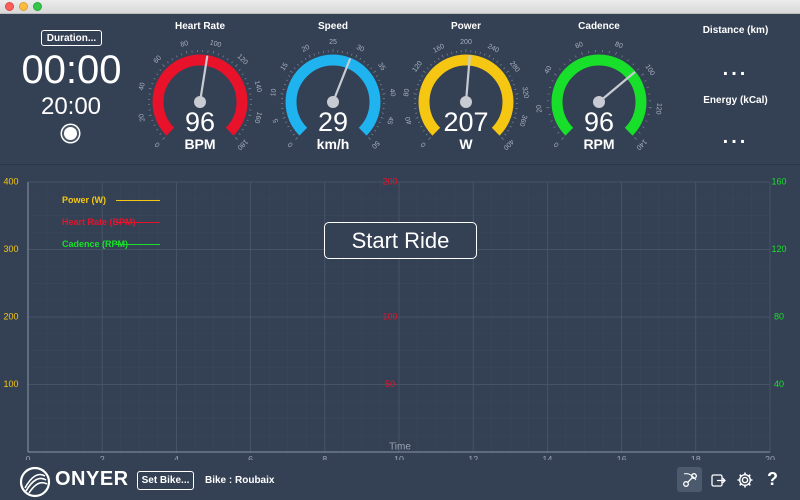 The height and width of the screenshot is (500, 800). What do you see at coordinates (360, 49) in the screenshot?
I see `gauge-tick-label: 30` at bounding box center [360, 49].